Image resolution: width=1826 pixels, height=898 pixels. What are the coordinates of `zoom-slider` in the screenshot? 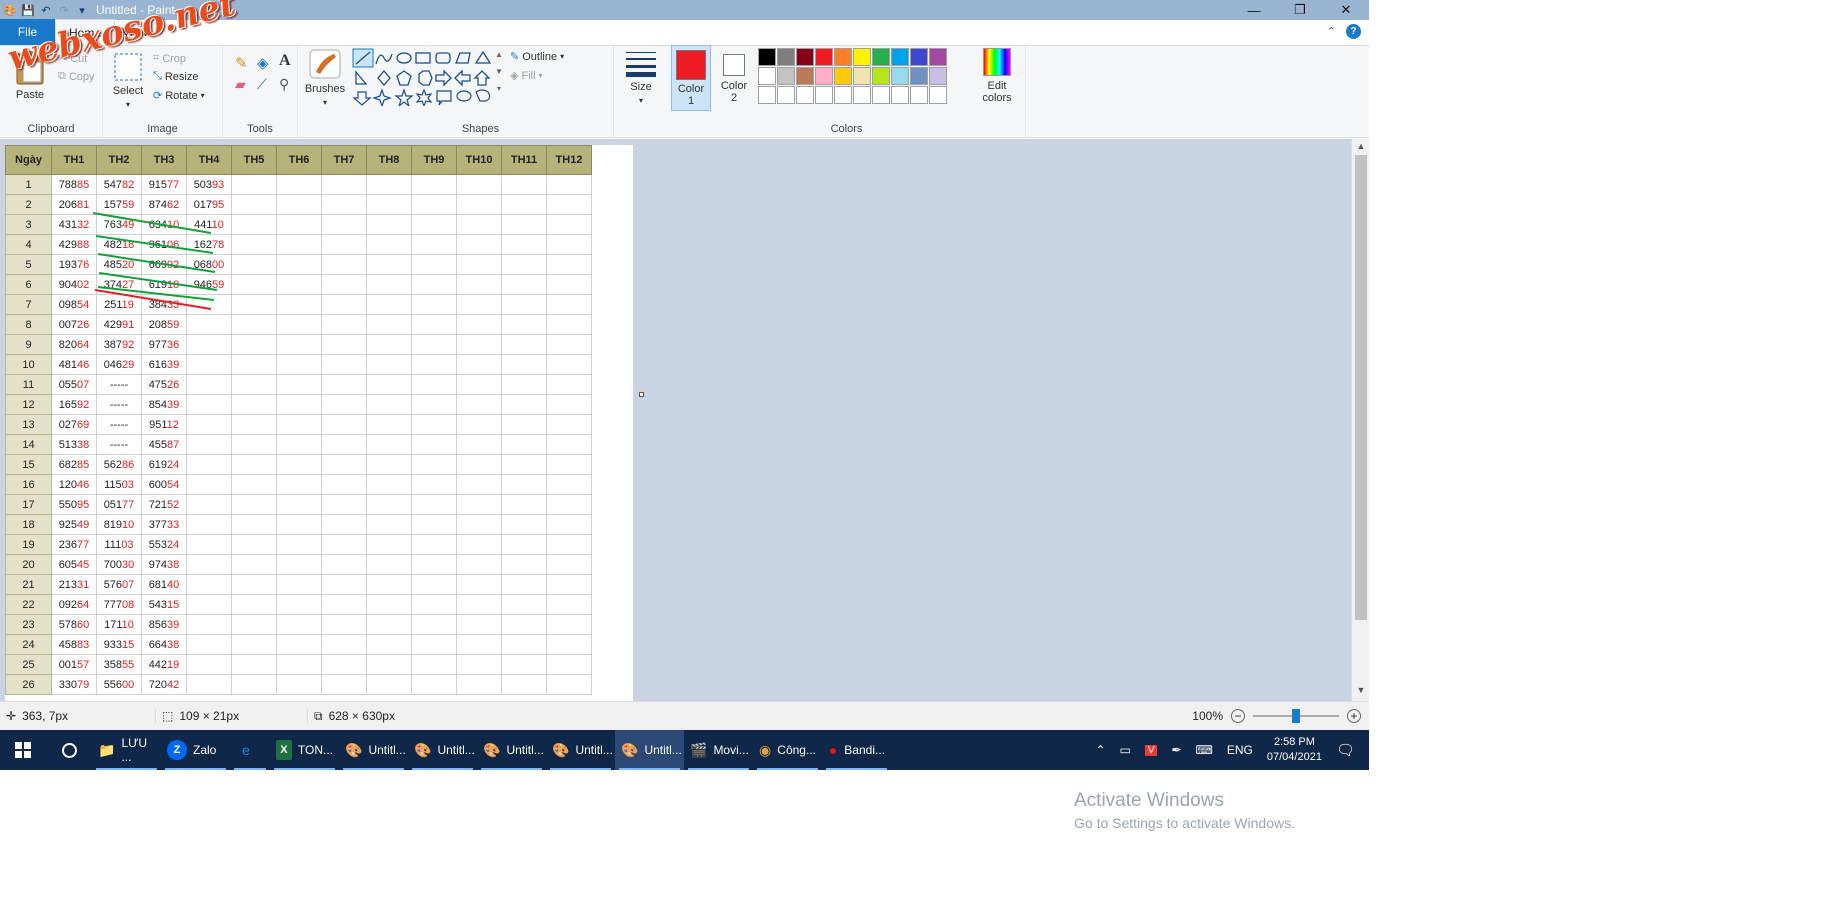 It's located at (1296, 716).